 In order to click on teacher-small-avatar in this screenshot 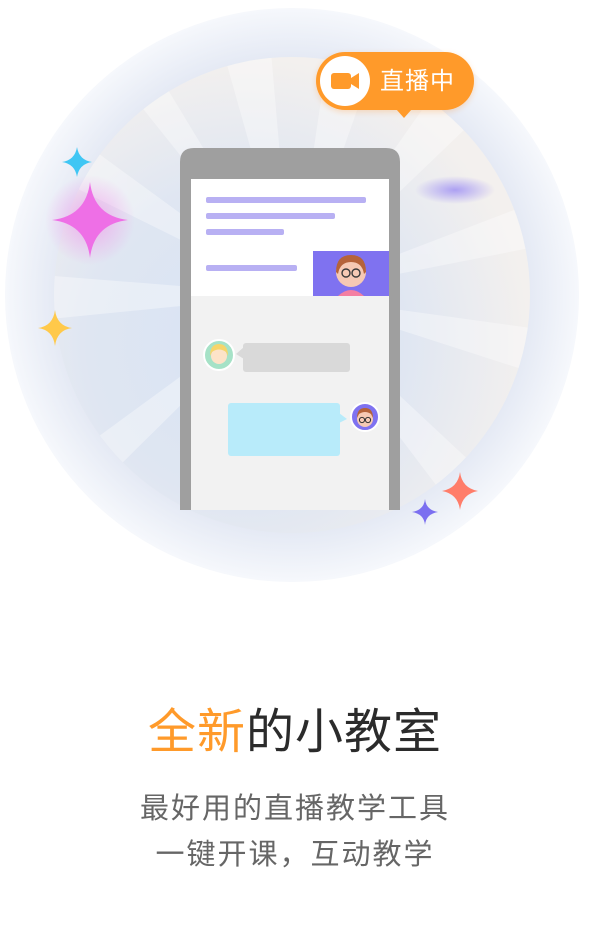, I will do `click(365, 417)`.